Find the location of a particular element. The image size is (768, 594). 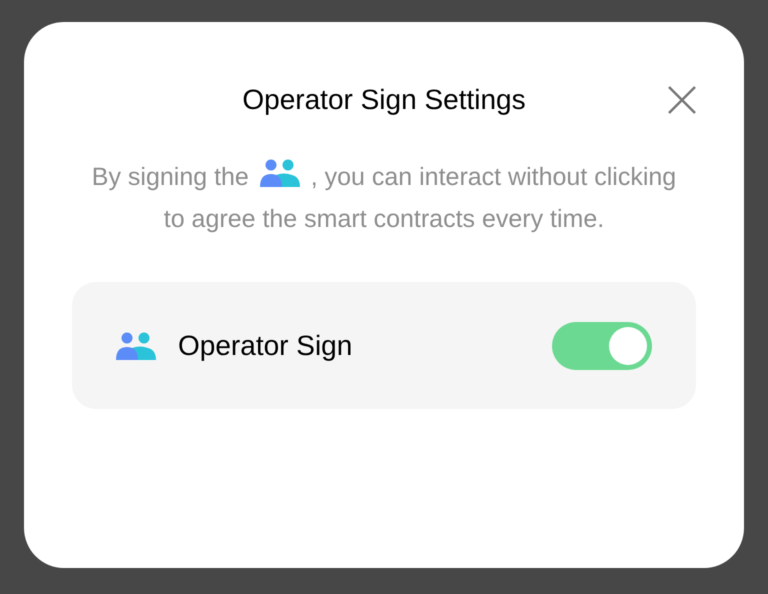

description-text: By signing the , you can interact without clicking to agree the smart contracts every time. is located at coordinates (384, 198).